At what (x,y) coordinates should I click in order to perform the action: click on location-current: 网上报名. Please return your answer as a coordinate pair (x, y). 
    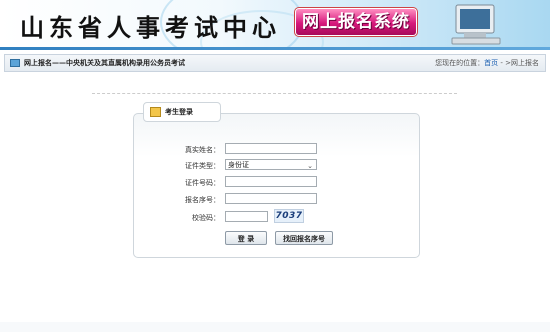
    Looking at the image, I should click on (525, 63).